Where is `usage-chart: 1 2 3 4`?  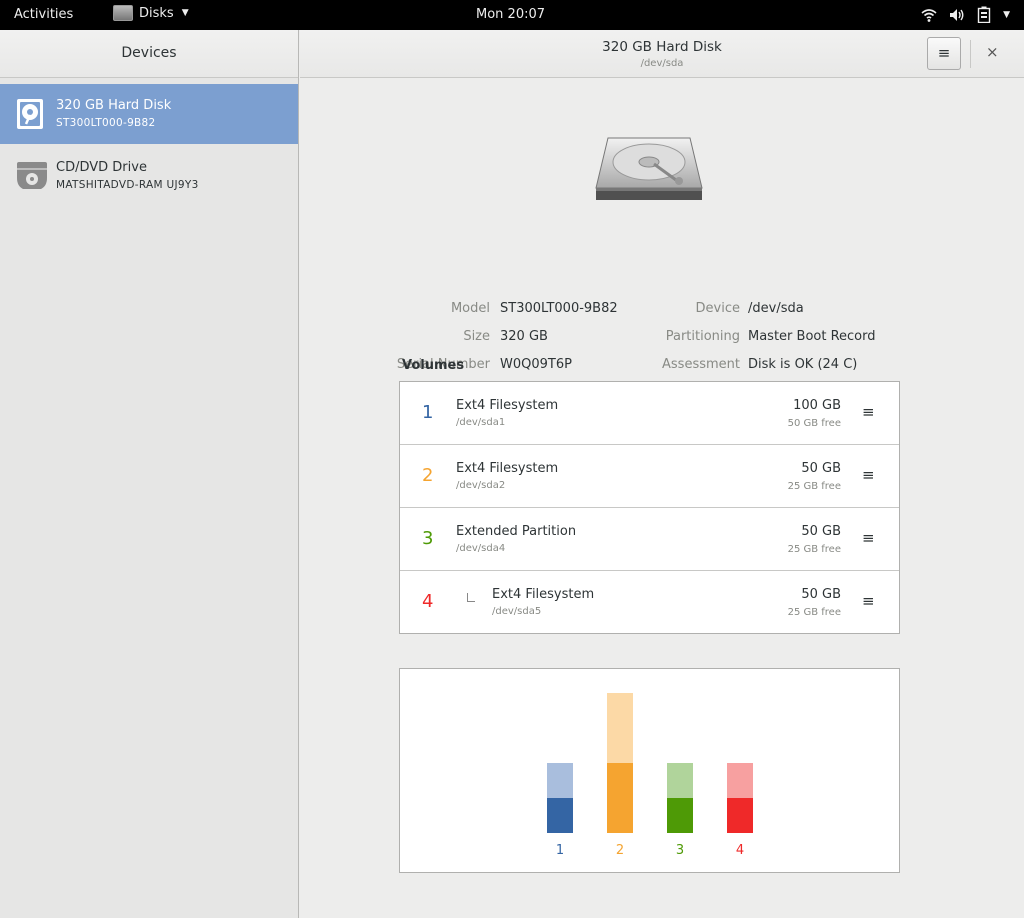 usage-chart: 1 2 3 4 is located at coordinates (649, 770).